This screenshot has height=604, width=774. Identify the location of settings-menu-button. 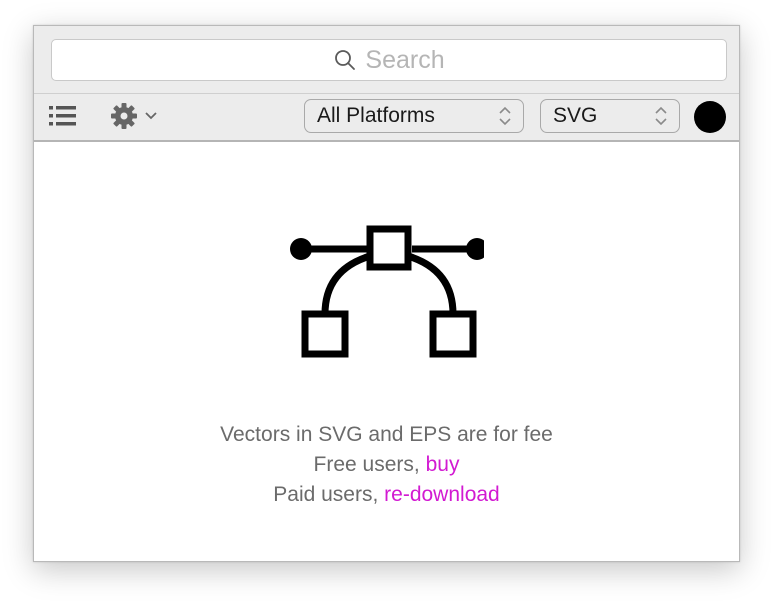
(138, 116).